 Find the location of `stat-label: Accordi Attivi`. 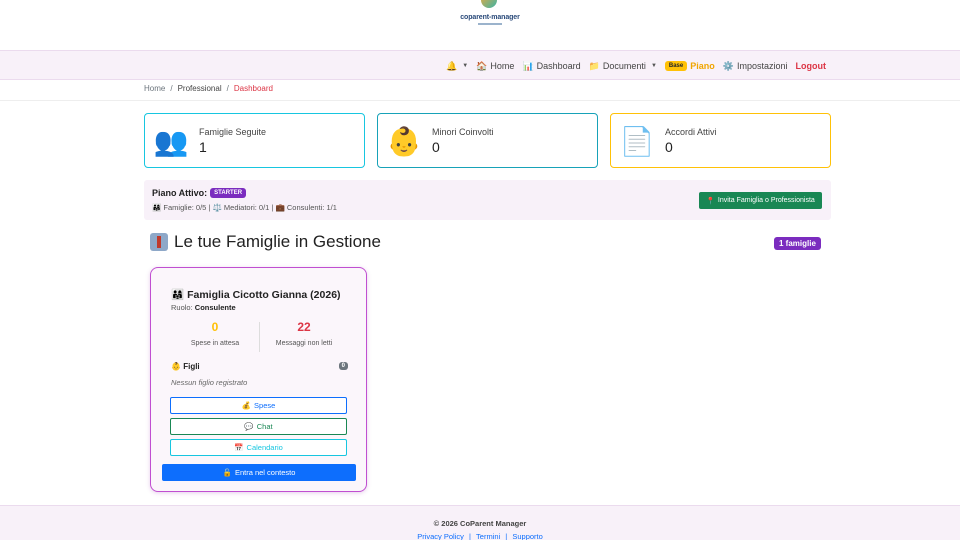

stat-label: Accordi Attivi is located at coordinates (691, 132).